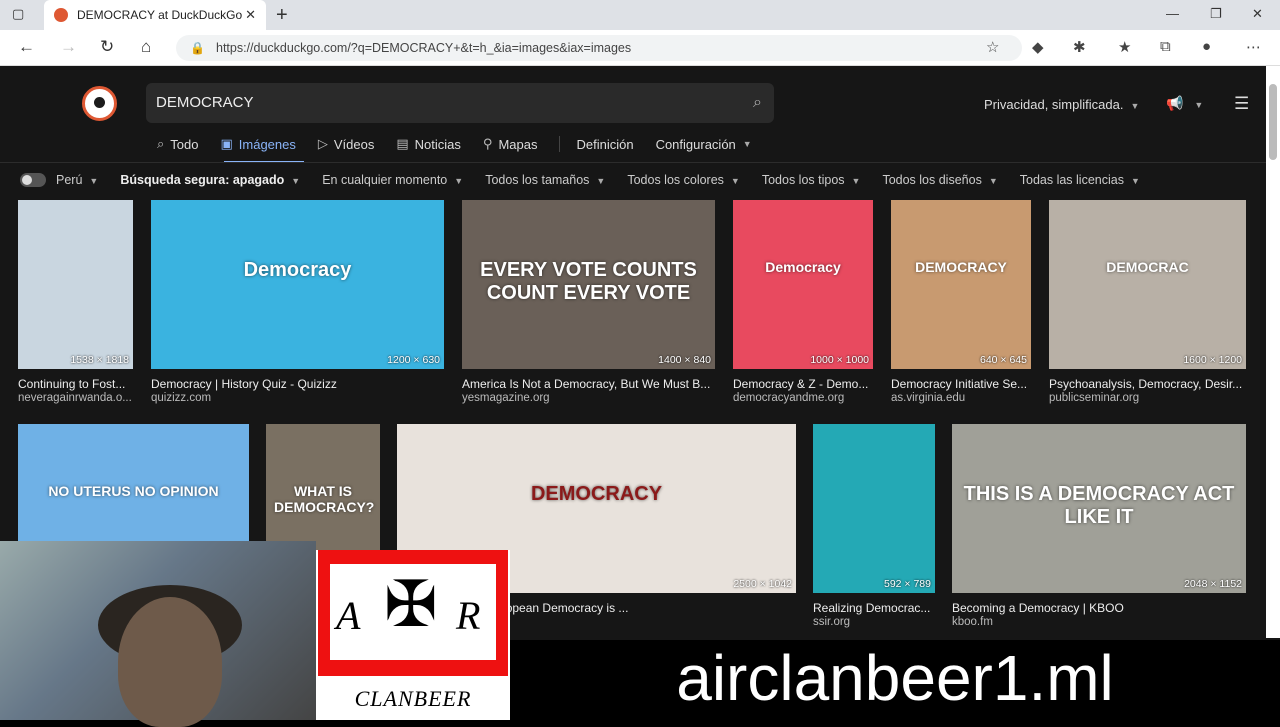 Image resolution: width=1280 pixels, height=727 pixels. Describe the element at coordinates (428, 144) in the screenshot. I see `tab-news: ▤ Noticias` at that location.